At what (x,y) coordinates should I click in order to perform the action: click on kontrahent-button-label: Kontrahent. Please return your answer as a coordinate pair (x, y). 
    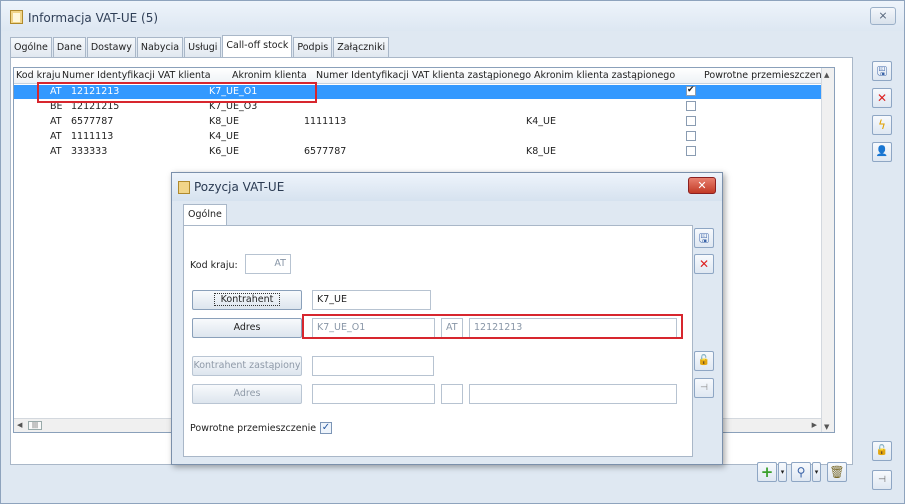
    Looking at the image, I should click on (247, 299).